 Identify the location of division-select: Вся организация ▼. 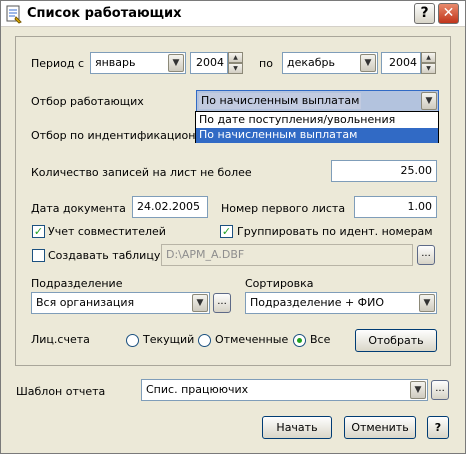
(120, 303).